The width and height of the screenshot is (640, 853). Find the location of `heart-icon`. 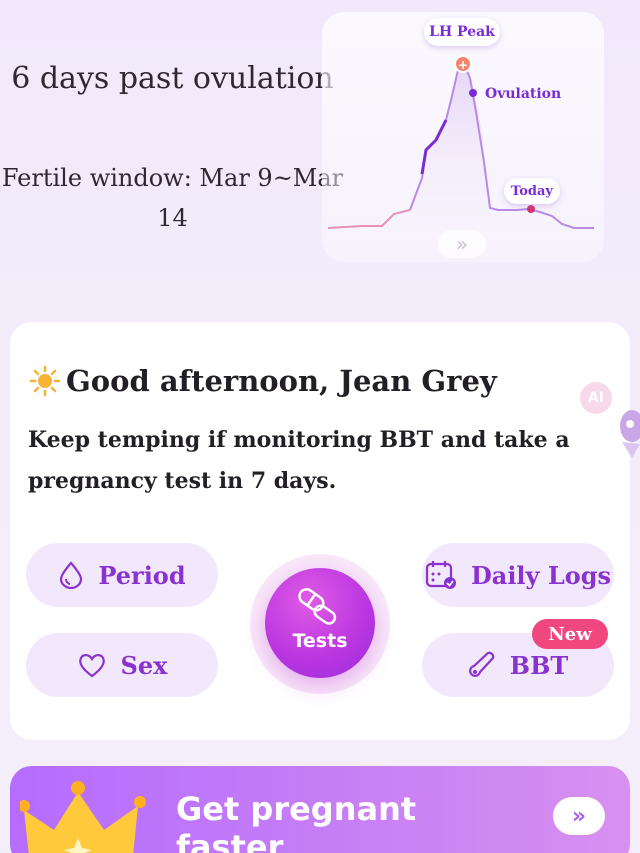

heart-icon is located at coordinates (91, 666).